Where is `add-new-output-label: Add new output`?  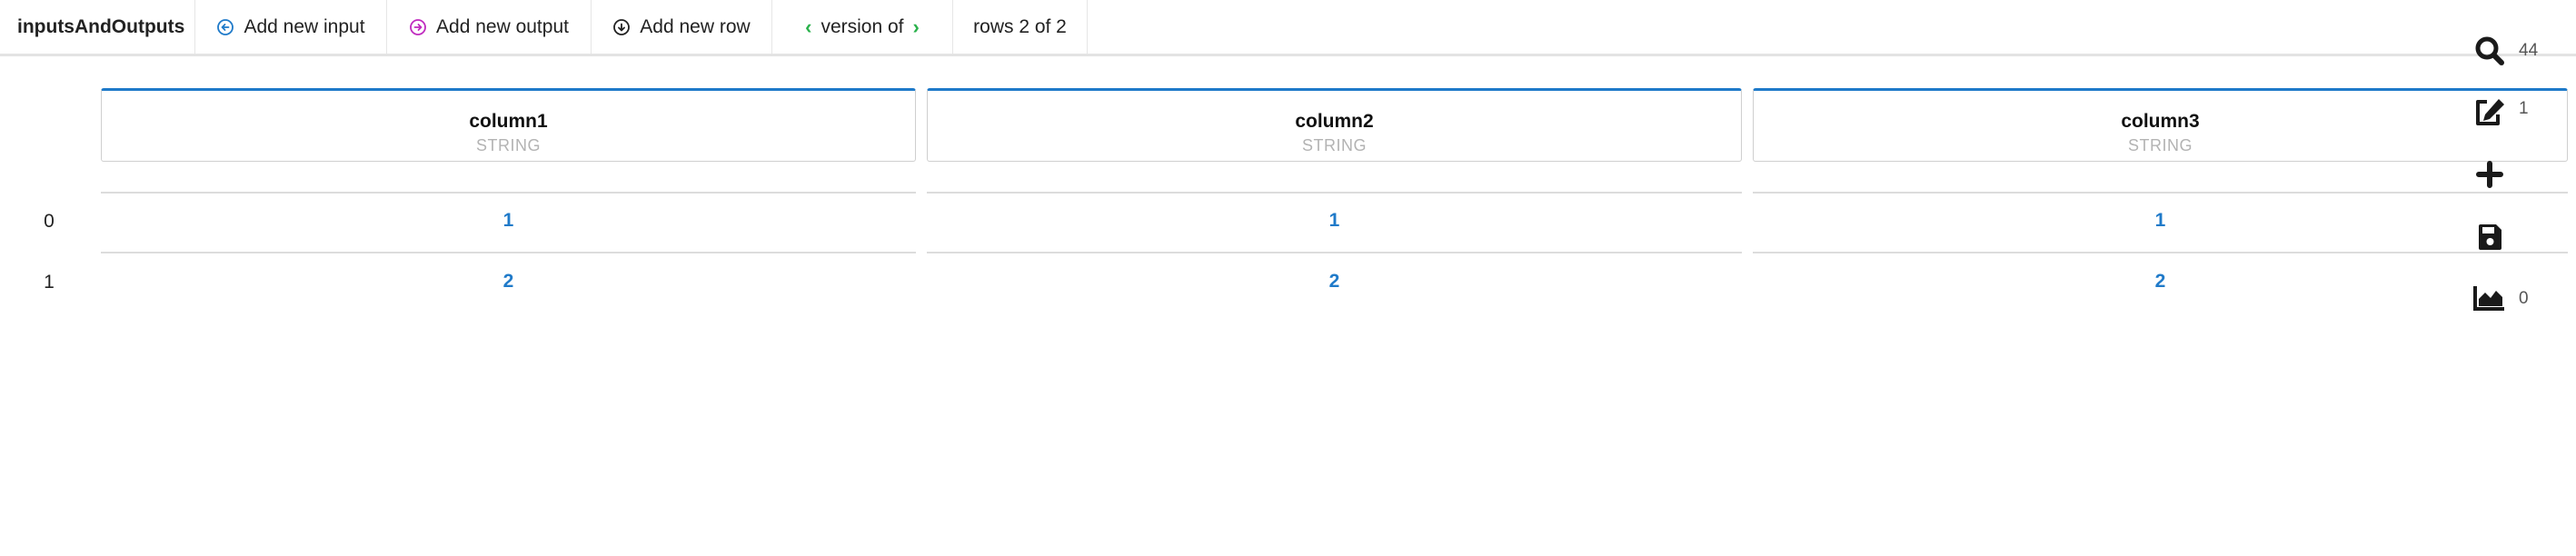 add-new-output-label: Add new output is located at coordinates (503, 26).